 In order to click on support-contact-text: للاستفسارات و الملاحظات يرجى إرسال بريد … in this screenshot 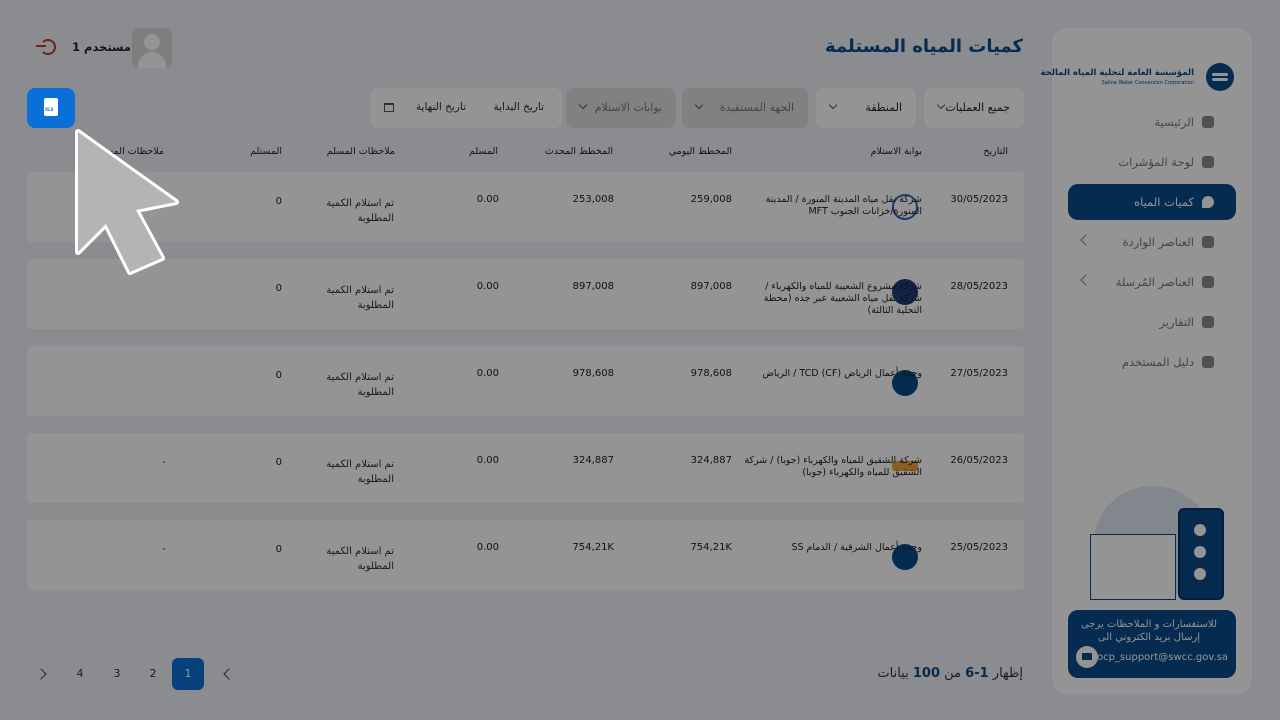, I will do `click(1149, 631)`.